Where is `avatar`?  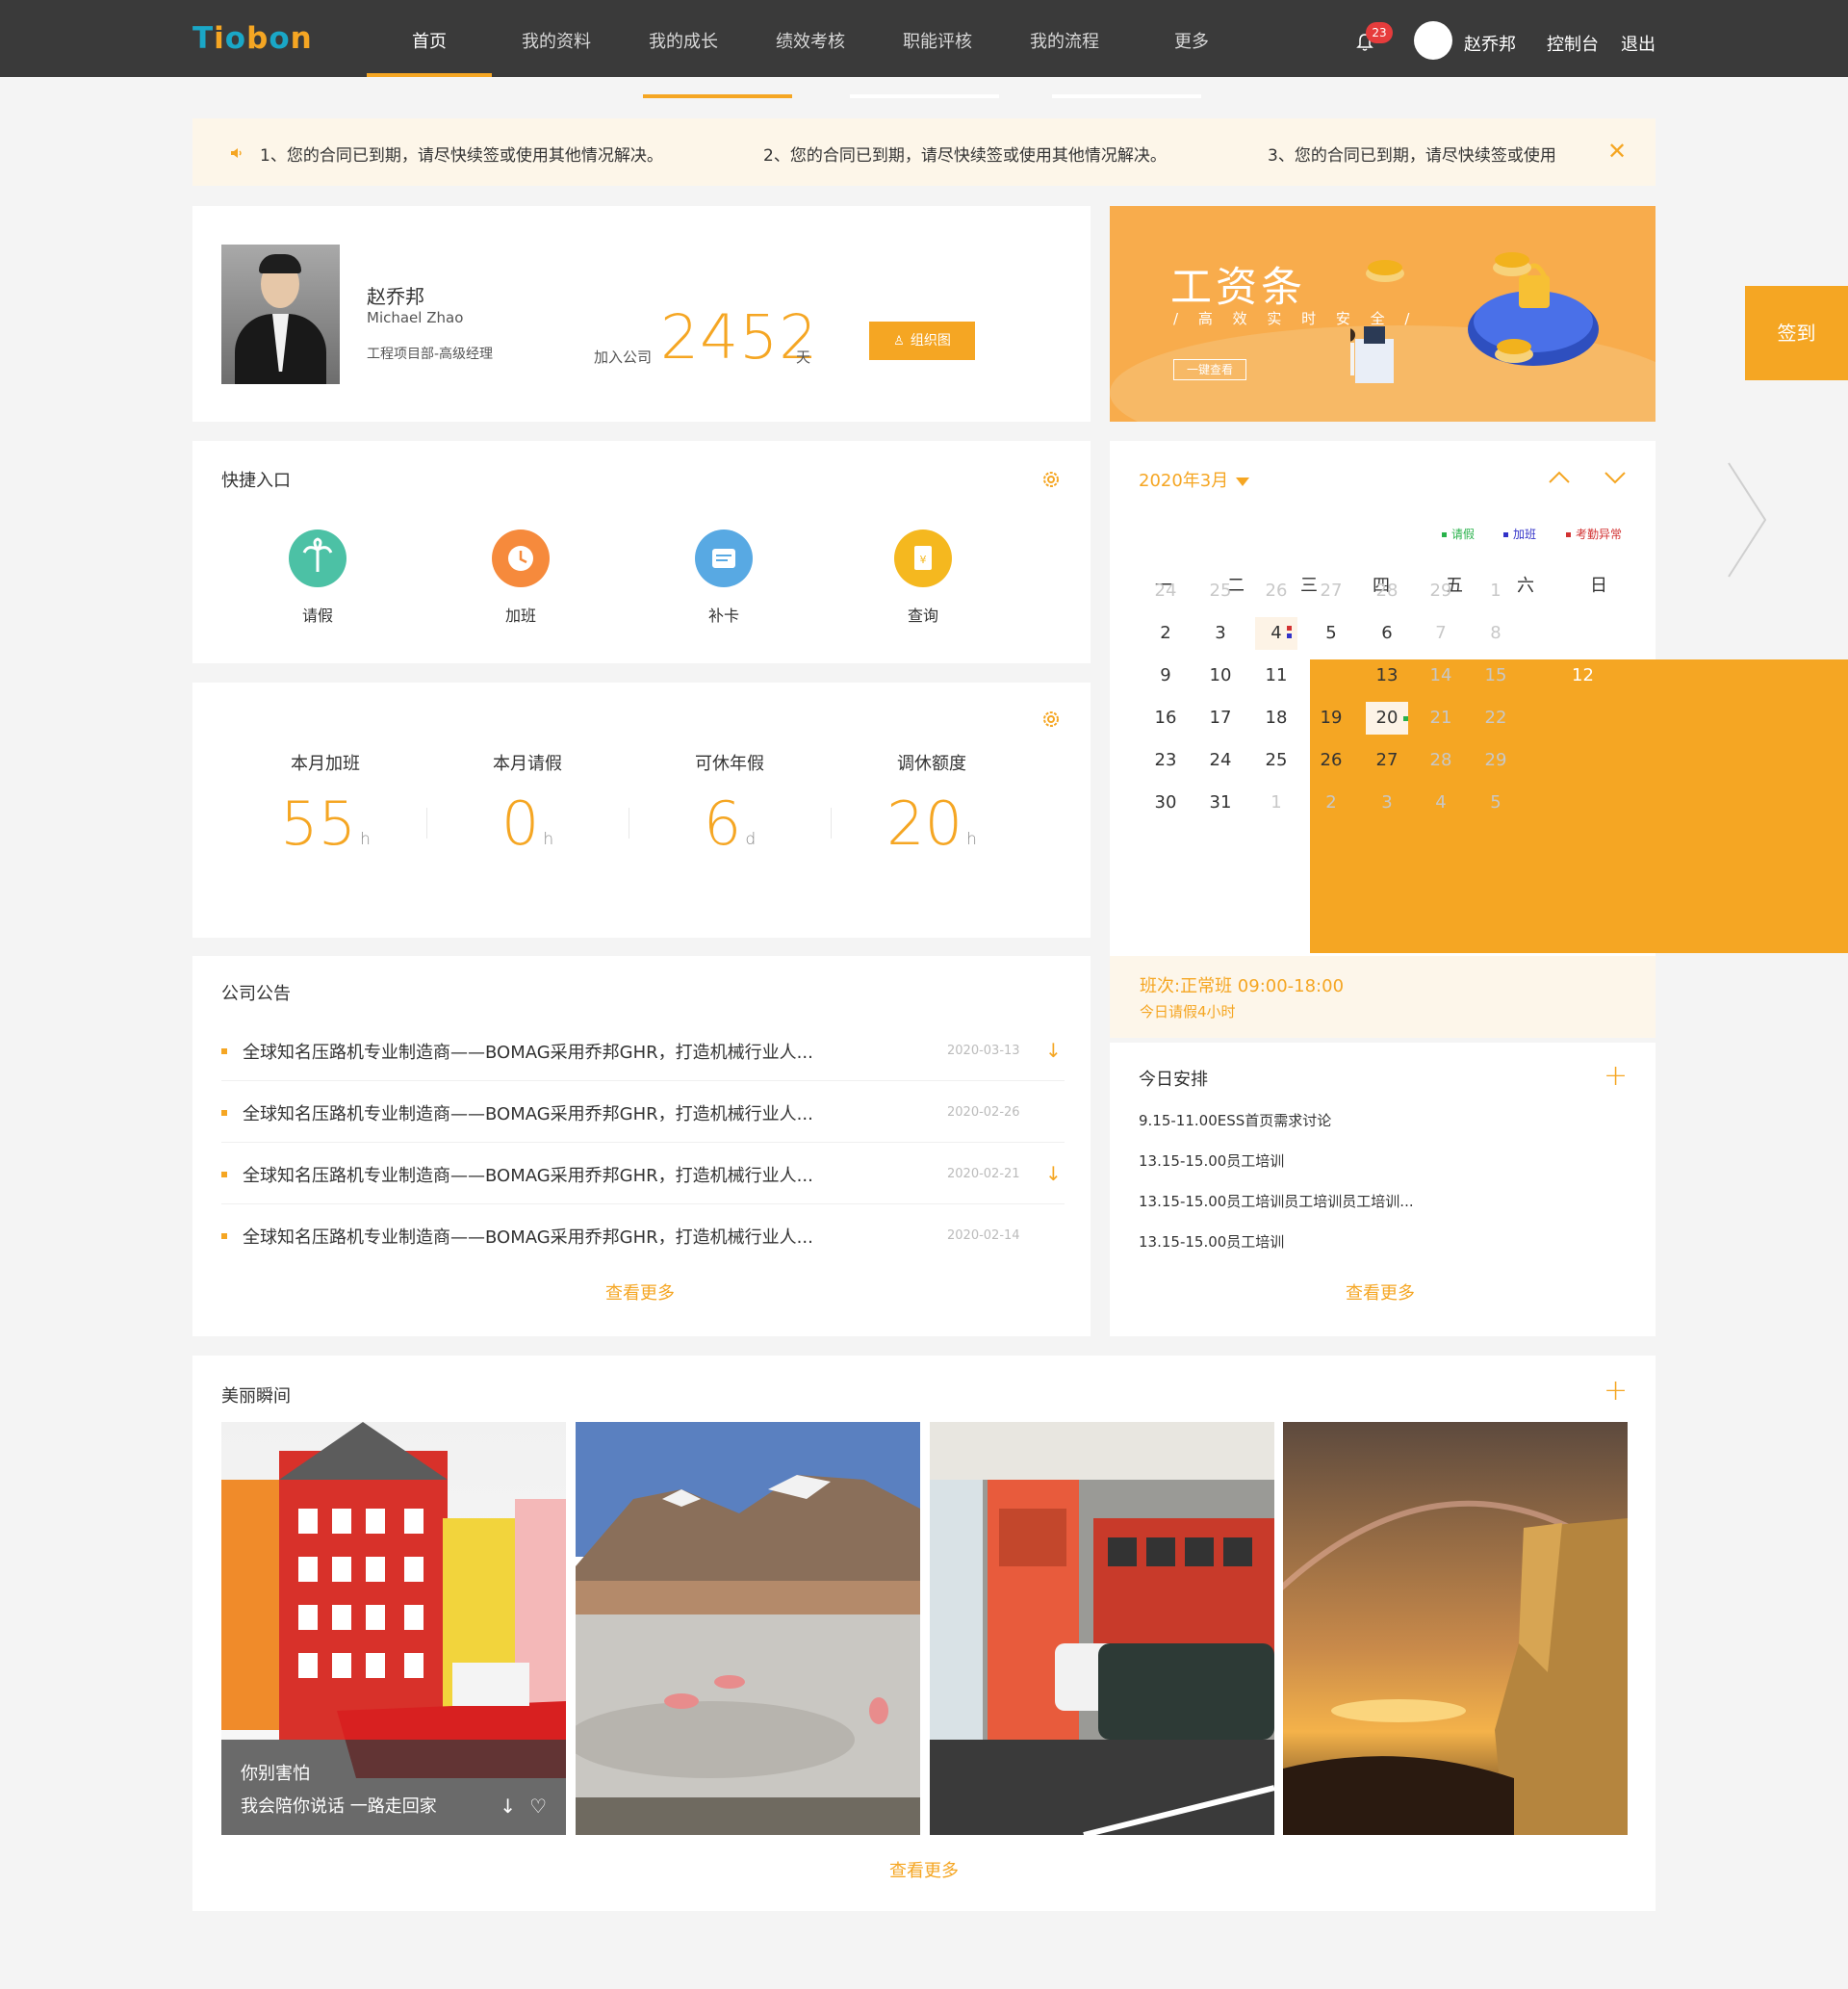
avatar is located at coordinates (1433, 40).